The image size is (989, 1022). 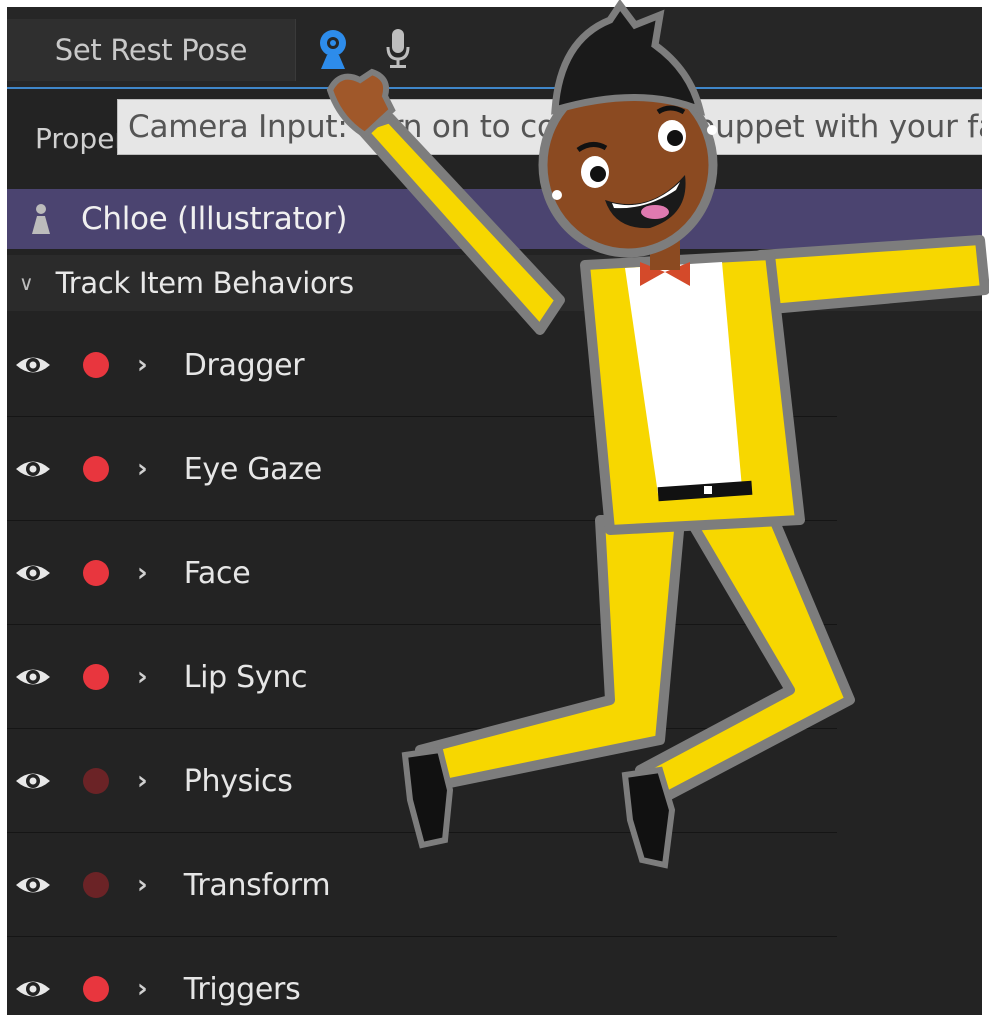 I want to click on behavior-row: › Lip Sync, so click(x=422, y=677).